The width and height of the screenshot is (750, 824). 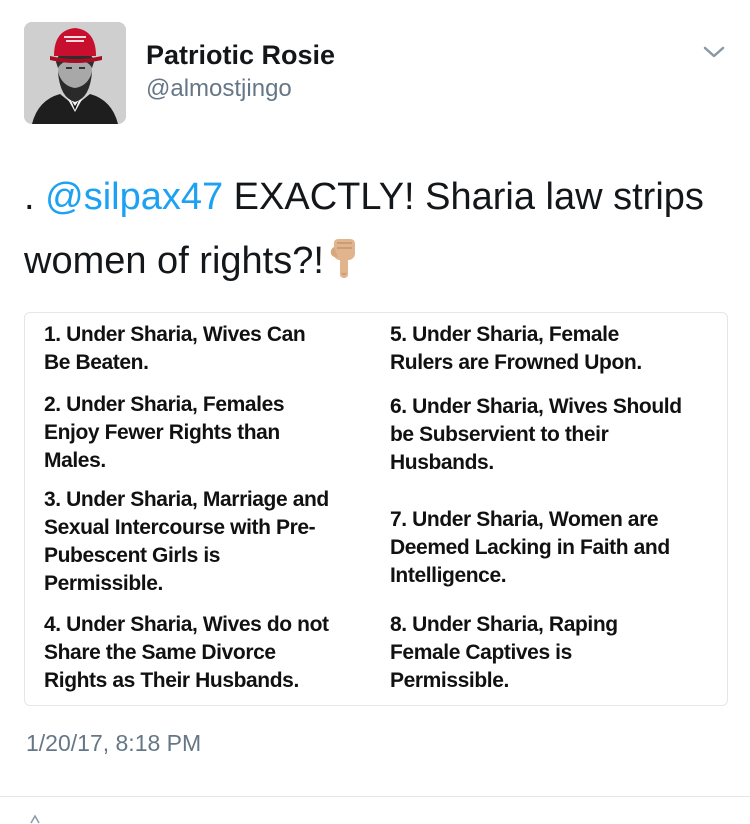 I want to click on user-handle: @almostjingo, so click(x=240, y=89).